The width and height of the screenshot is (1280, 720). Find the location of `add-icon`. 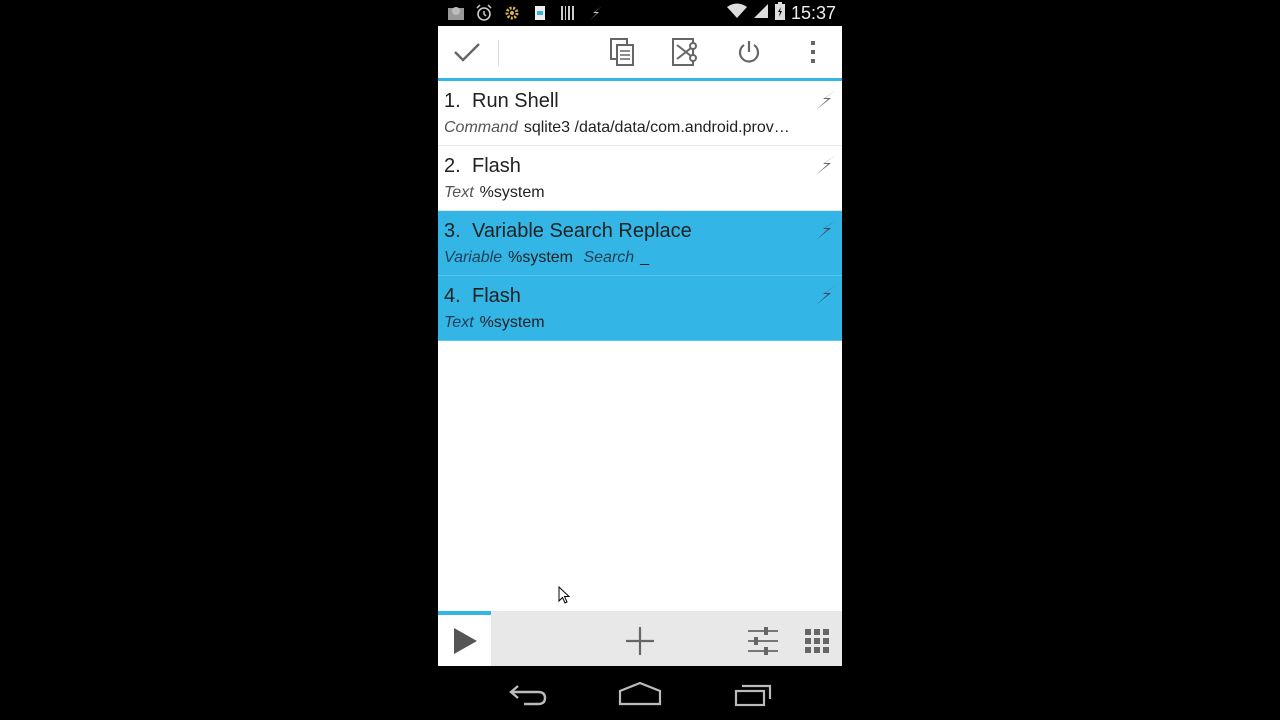

add-icon is located at coordinates (640, 640).